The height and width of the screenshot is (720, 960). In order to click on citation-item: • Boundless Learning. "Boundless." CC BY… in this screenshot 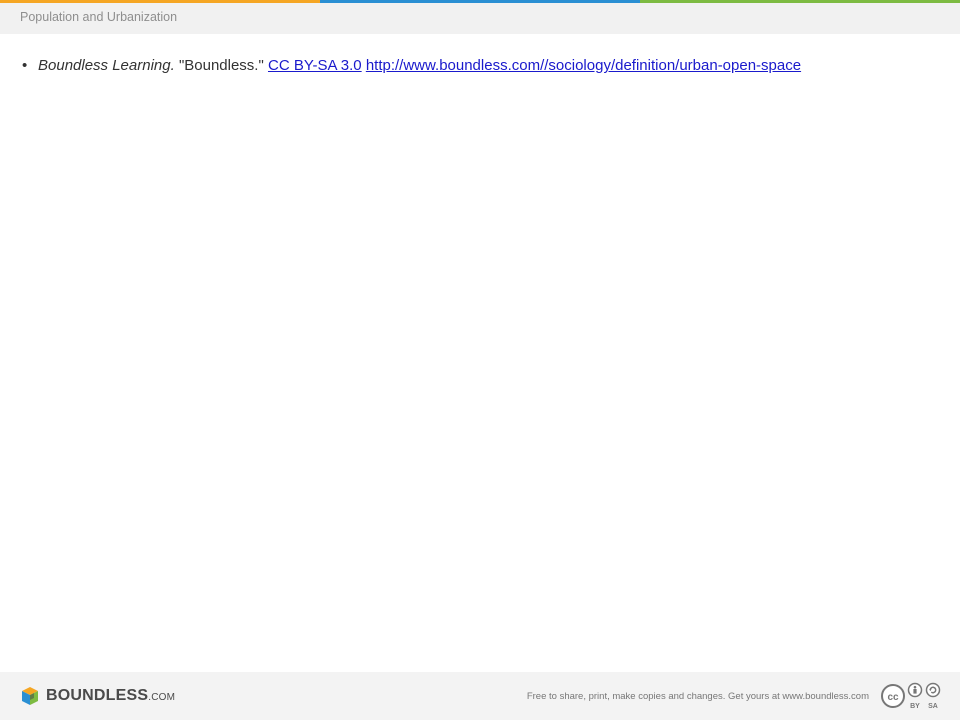, I will do `click(480, 65)`.